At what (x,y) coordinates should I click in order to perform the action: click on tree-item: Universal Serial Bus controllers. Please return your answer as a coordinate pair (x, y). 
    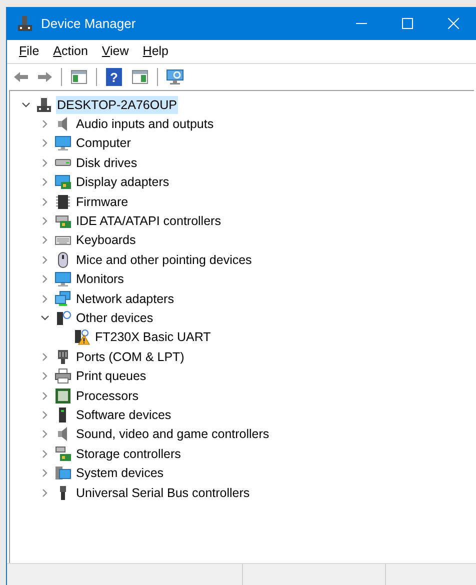
    Looking at the image, I should click on (163, 493).